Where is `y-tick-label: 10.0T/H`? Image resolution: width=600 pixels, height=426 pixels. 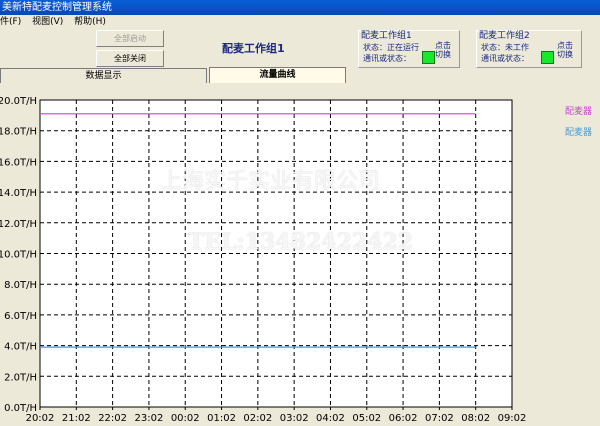 y-tick-label: 10.0T/H is located at coordinates (18, 255).